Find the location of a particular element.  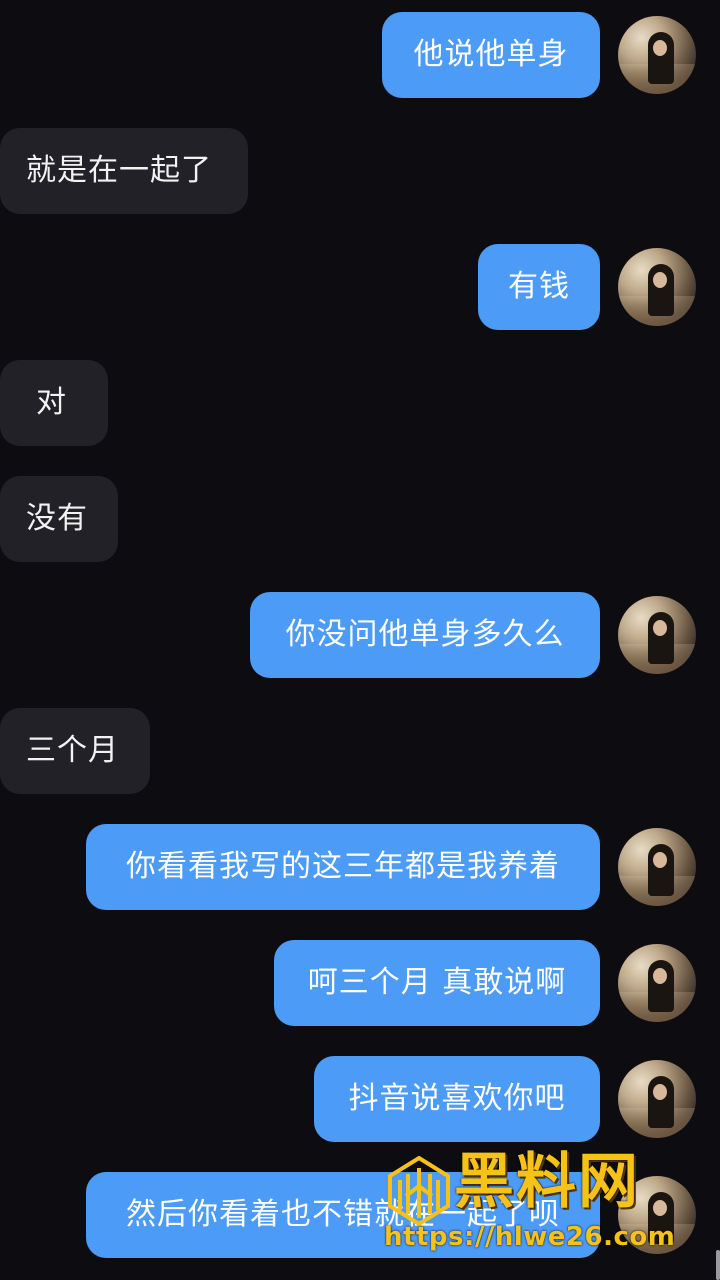

message-row: 你看看我写的这三年都是我养着 is located at coordinates (360, 867).